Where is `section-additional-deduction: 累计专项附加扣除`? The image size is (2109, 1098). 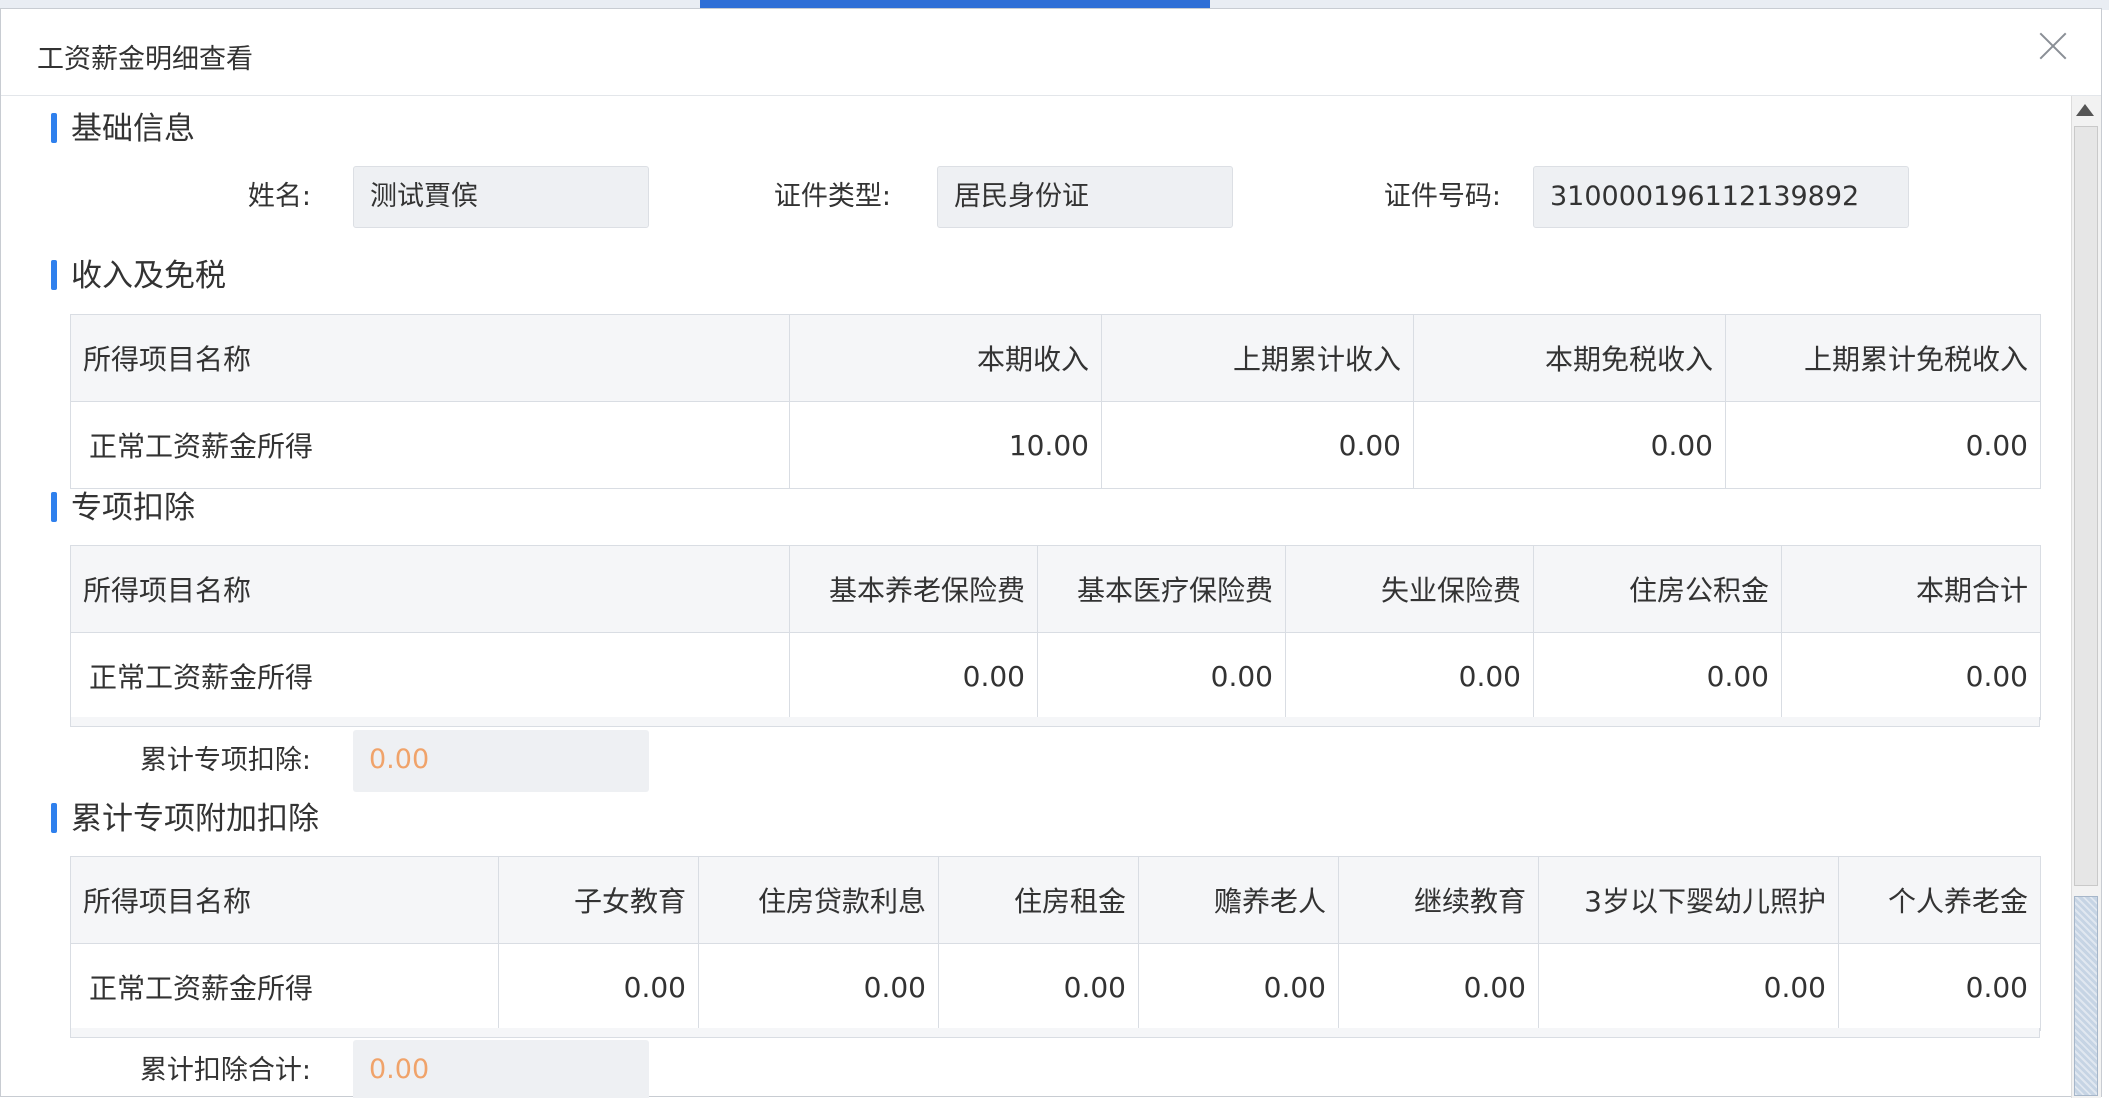
section-additional-deduction: 累计专项附加扣除 is located at coordinates (185, 819).